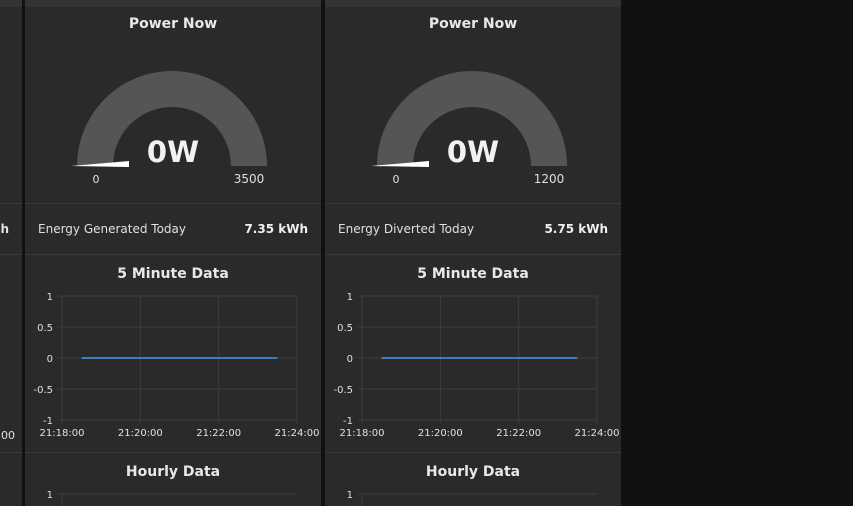  What do you see at coordinates (276, 229) in the screenshot?
I see `stat-value-energy-generated: 7.35 kWh` at bounding box center [276, 229].